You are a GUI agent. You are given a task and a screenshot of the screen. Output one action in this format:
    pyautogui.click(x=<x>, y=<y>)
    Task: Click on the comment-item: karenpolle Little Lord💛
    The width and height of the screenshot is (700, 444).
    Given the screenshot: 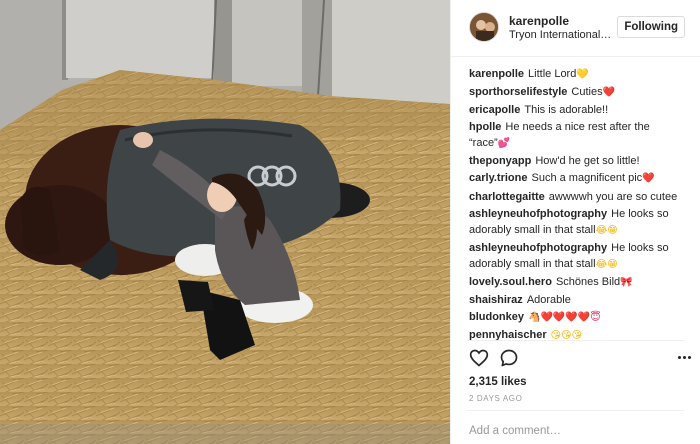 What is the action you would take?
    pyautogui.click(x=579, y=74)
    